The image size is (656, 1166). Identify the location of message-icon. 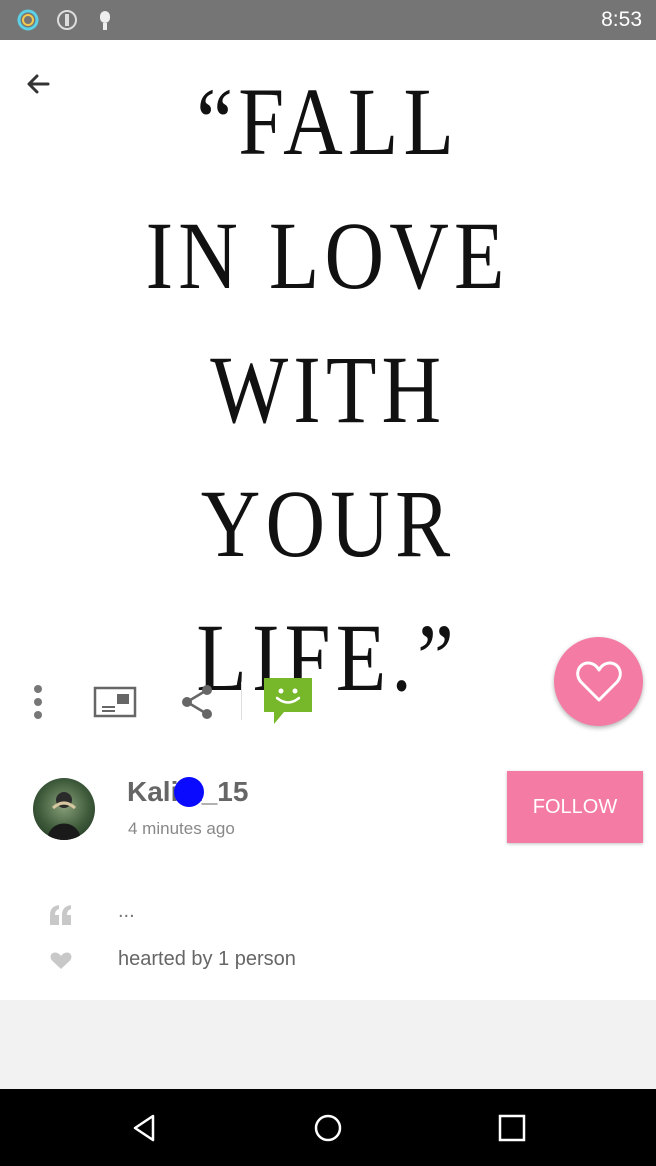
(288, 701).